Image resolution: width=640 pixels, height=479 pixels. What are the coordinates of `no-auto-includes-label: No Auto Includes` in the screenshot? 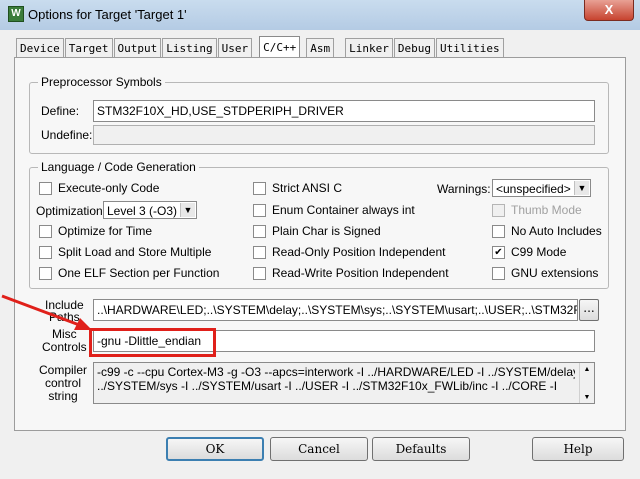 It's located at (556, 231).